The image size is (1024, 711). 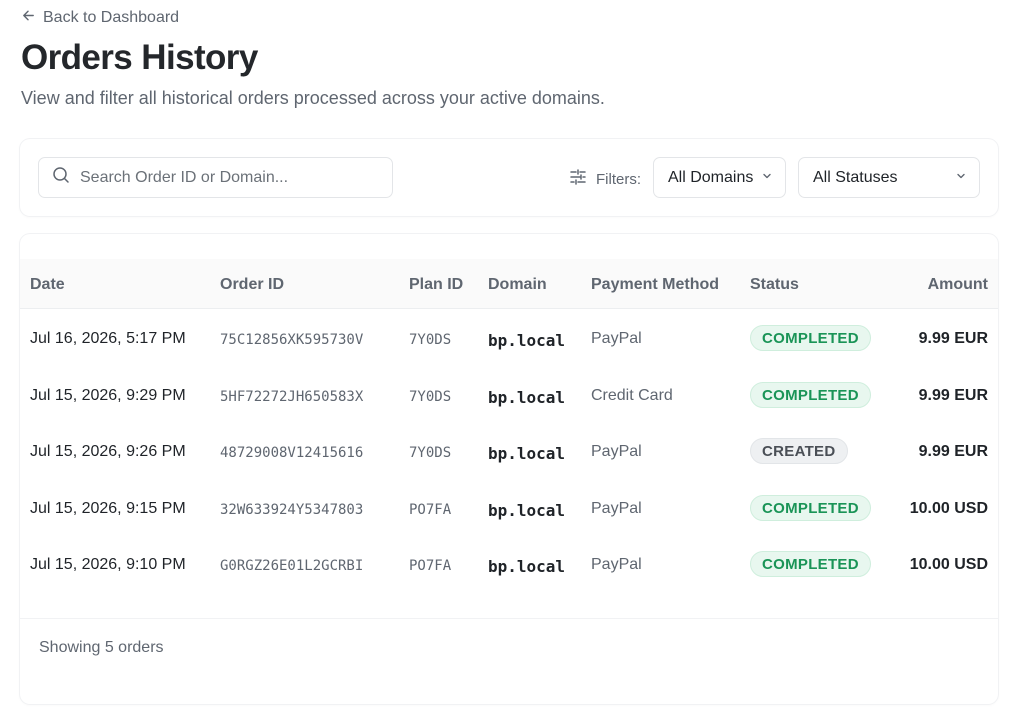 What do you see at coordinates (252, 285) in the screenshot?
I see `column-header-order-id: Order ID` at bounding box center [252, 285].